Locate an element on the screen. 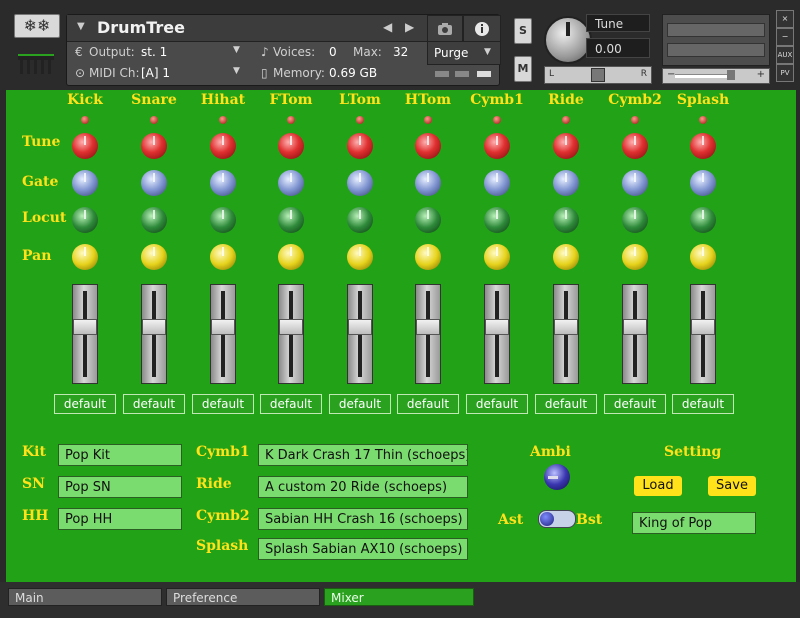  ltom-tune-knob is located at coordinates (360, 146).